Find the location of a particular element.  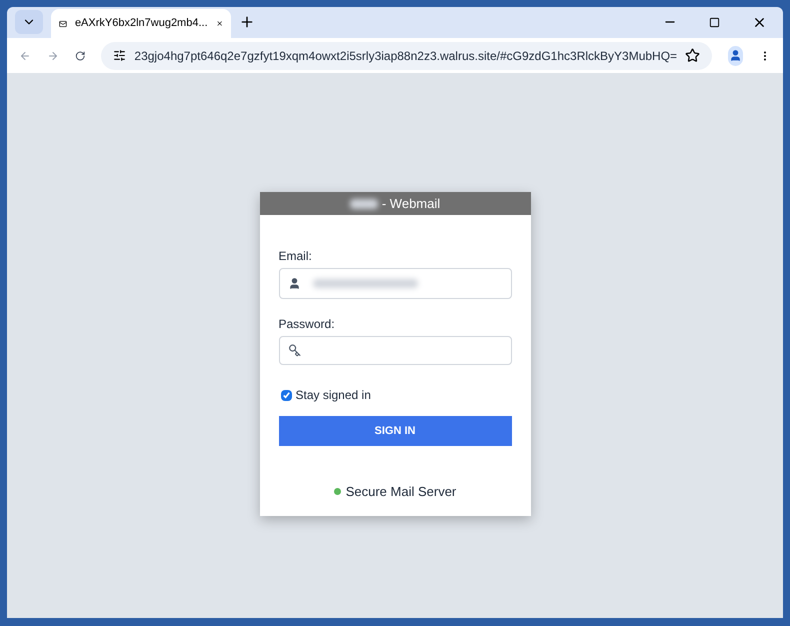

close-window-icon is located at coordinates (759, 22).